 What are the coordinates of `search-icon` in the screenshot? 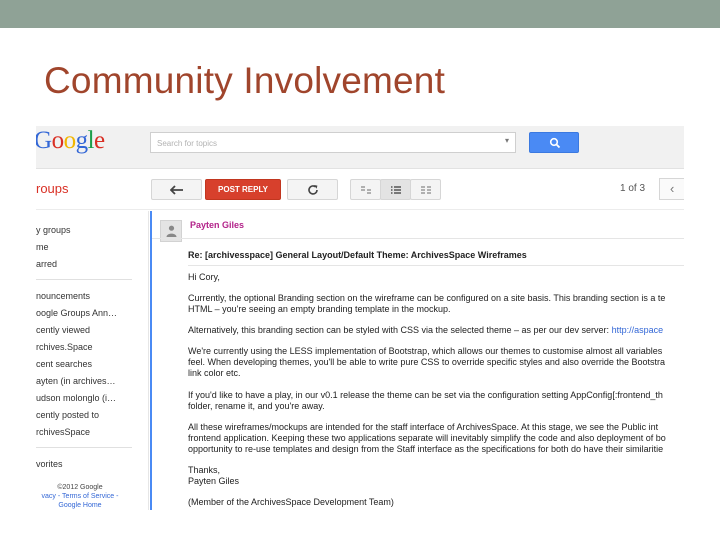 It's located at (555, 143).